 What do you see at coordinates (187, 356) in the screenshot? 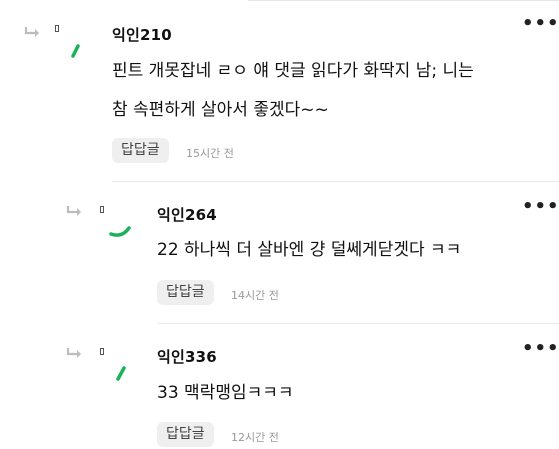
I see `comment-author: 익인336` at bounding box center [187, 356].